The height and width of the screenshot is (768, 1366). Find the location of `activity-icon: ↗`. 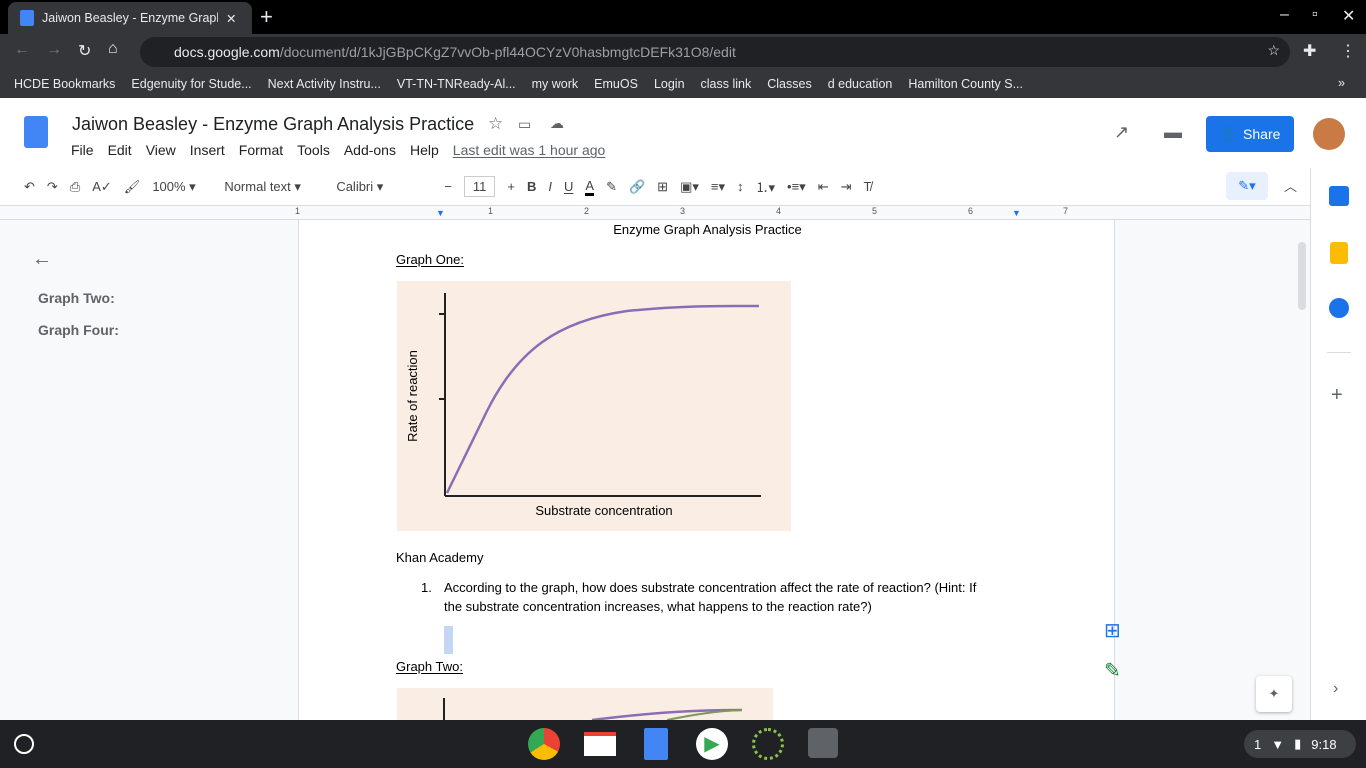

activity-icon: ↗ is located at coordinates (1121, 132).